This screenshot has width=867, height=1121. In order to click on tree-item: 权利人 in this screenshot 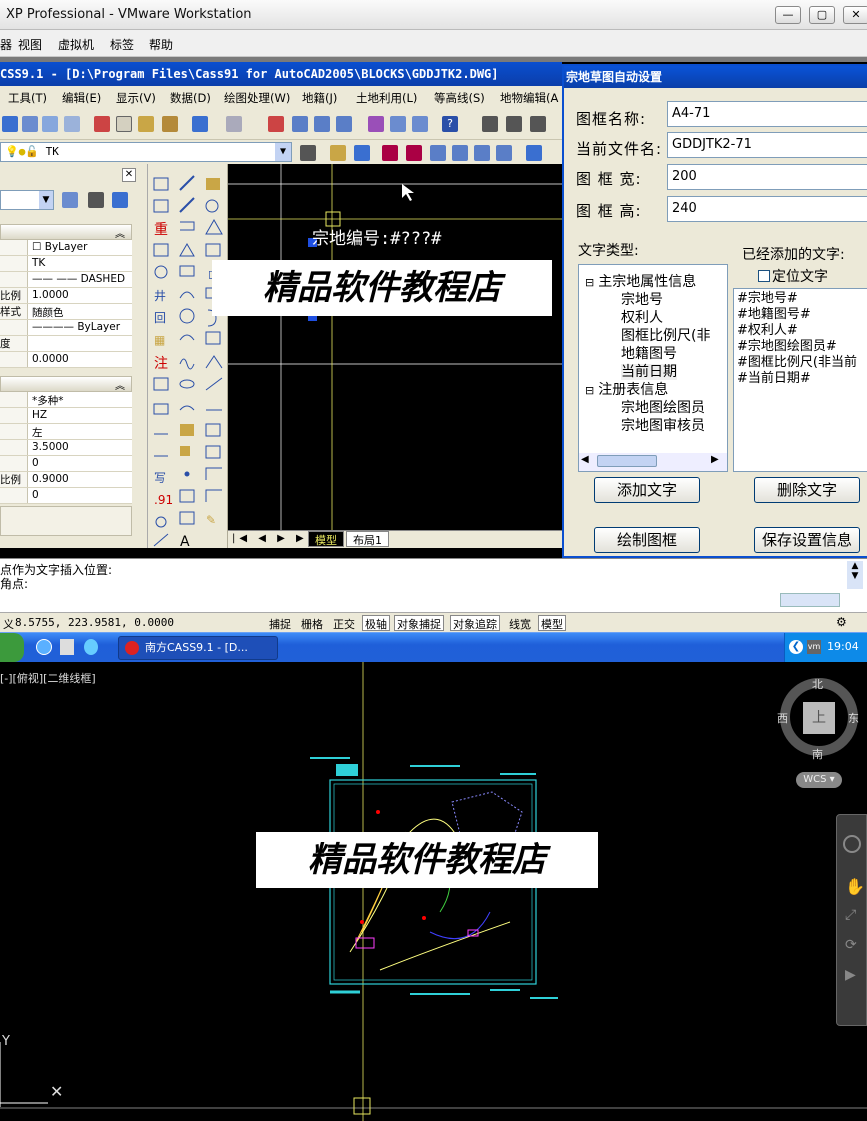, I will do `click(642, 317)`.